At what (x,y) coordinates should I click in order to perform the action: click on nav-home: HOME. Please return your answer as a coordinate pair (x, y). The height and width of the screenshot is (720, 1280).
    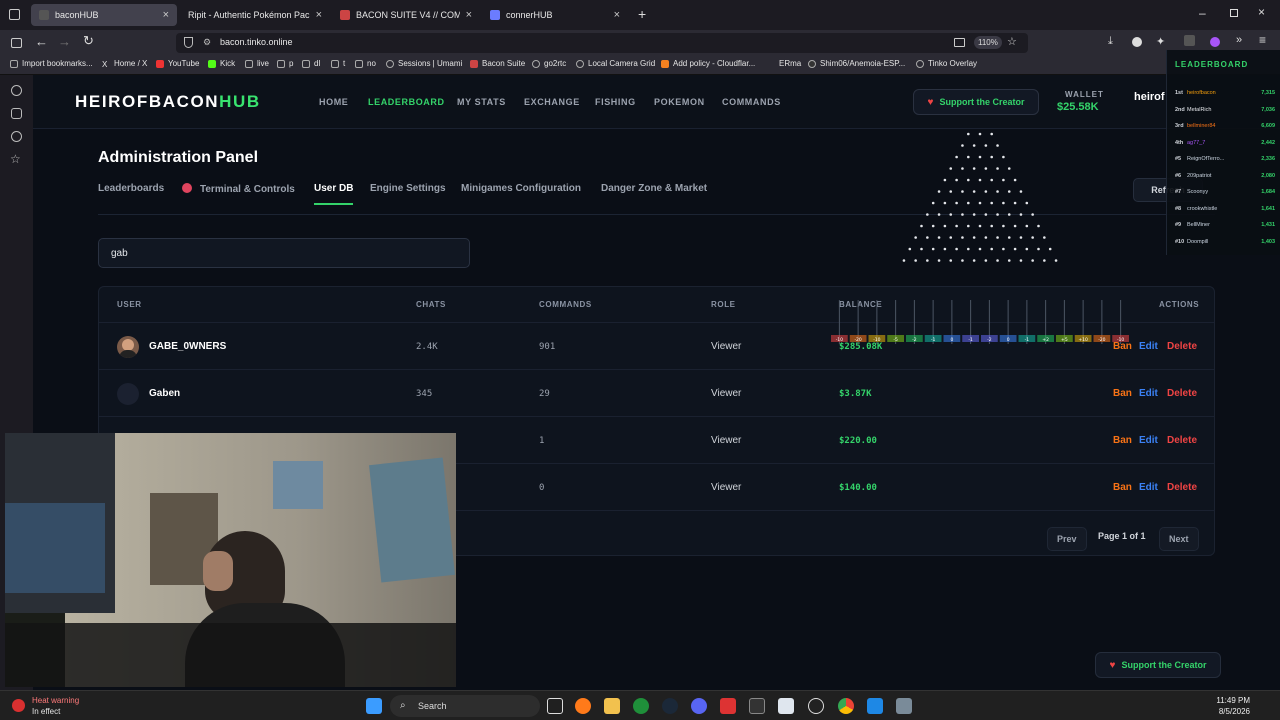
    Looking at the image, I should click on (333, 102).